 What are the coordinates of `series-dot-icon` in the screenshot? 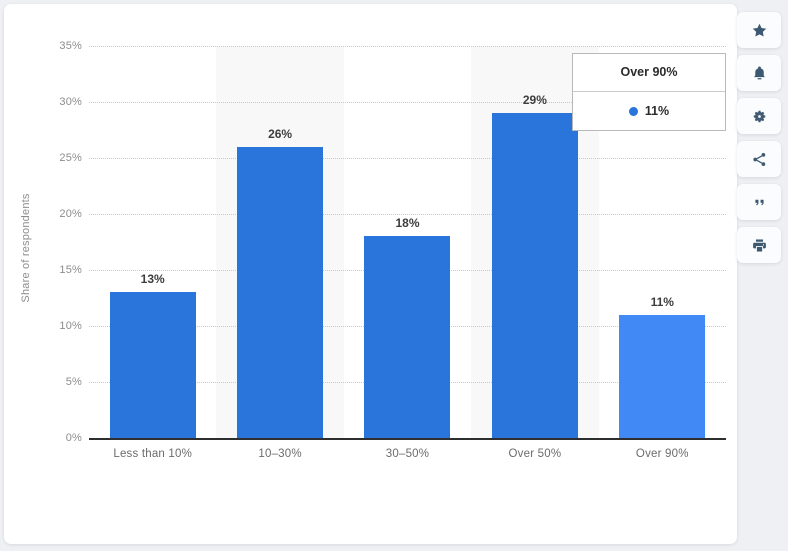 It's located at (633, 111).